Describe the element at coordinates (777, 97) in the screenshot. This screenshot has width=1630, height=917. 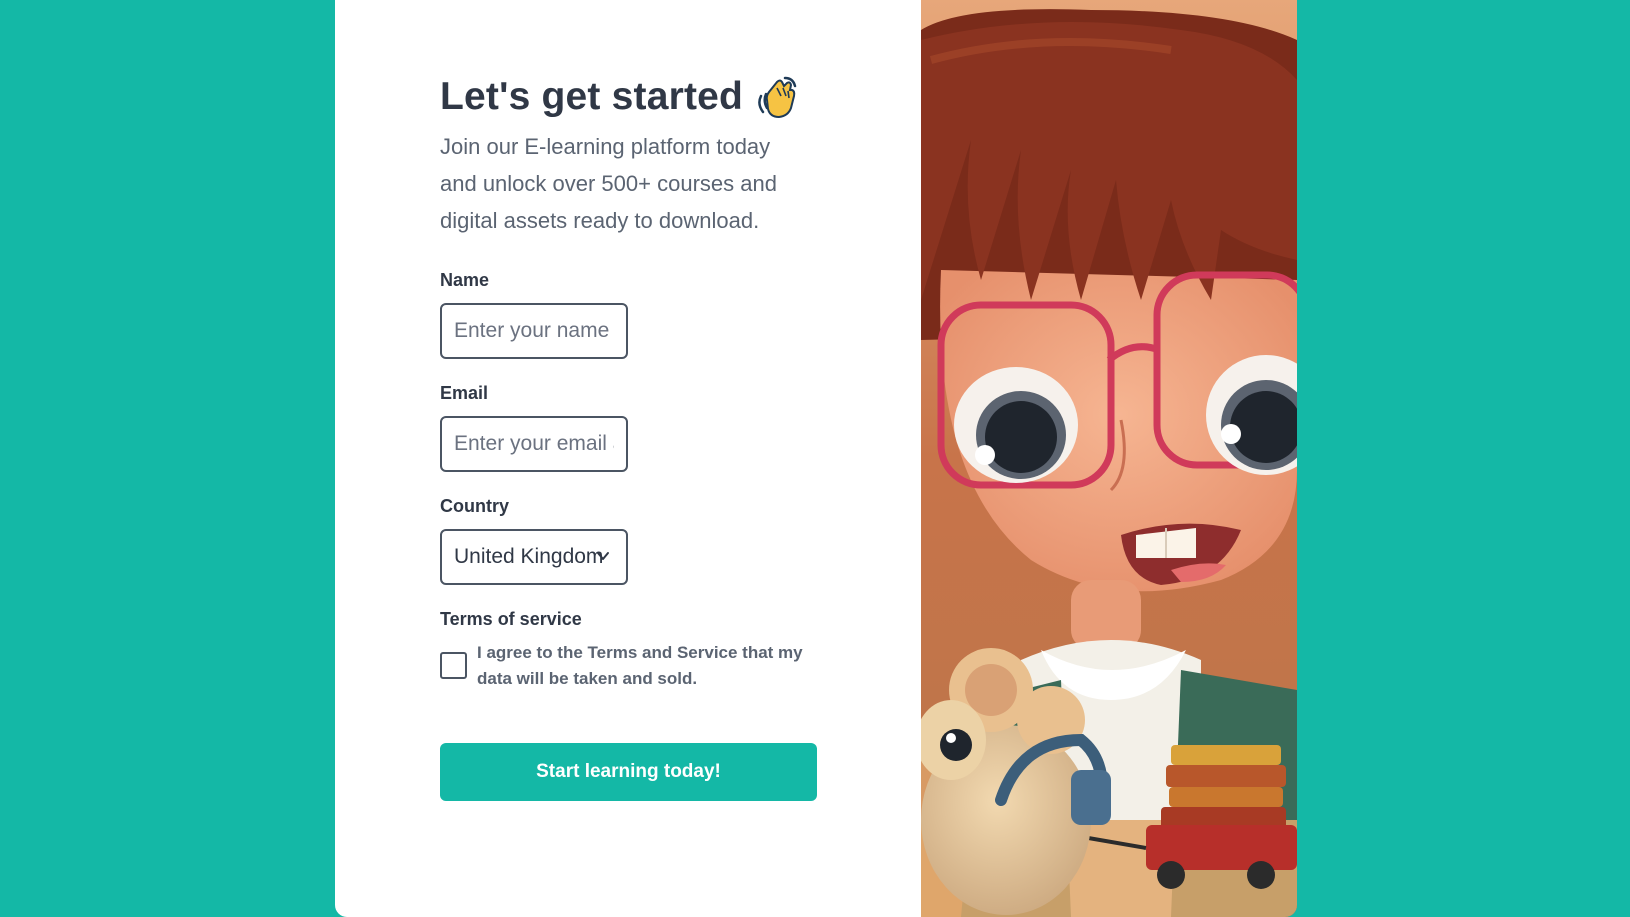
I see `waving-hand-icon` at that location.